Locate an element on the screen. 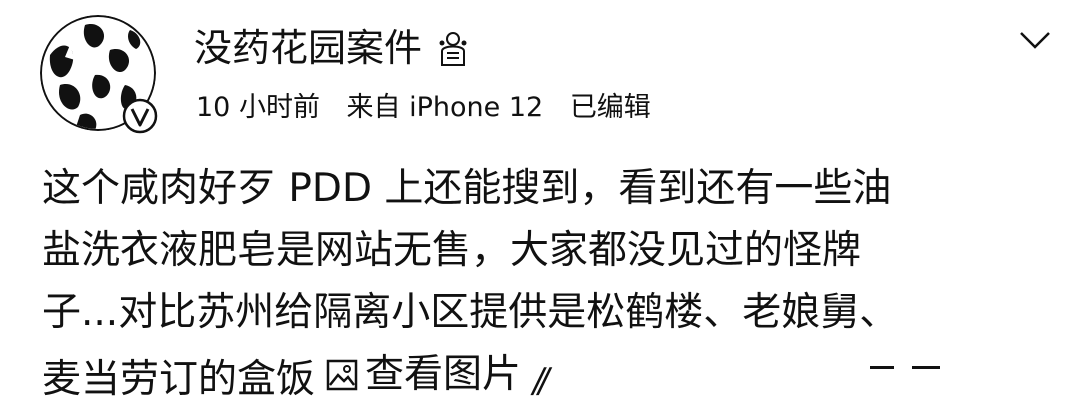 The image size is (1080, 408). long-image-mark-icon: // is located at coordinates (538, 381).